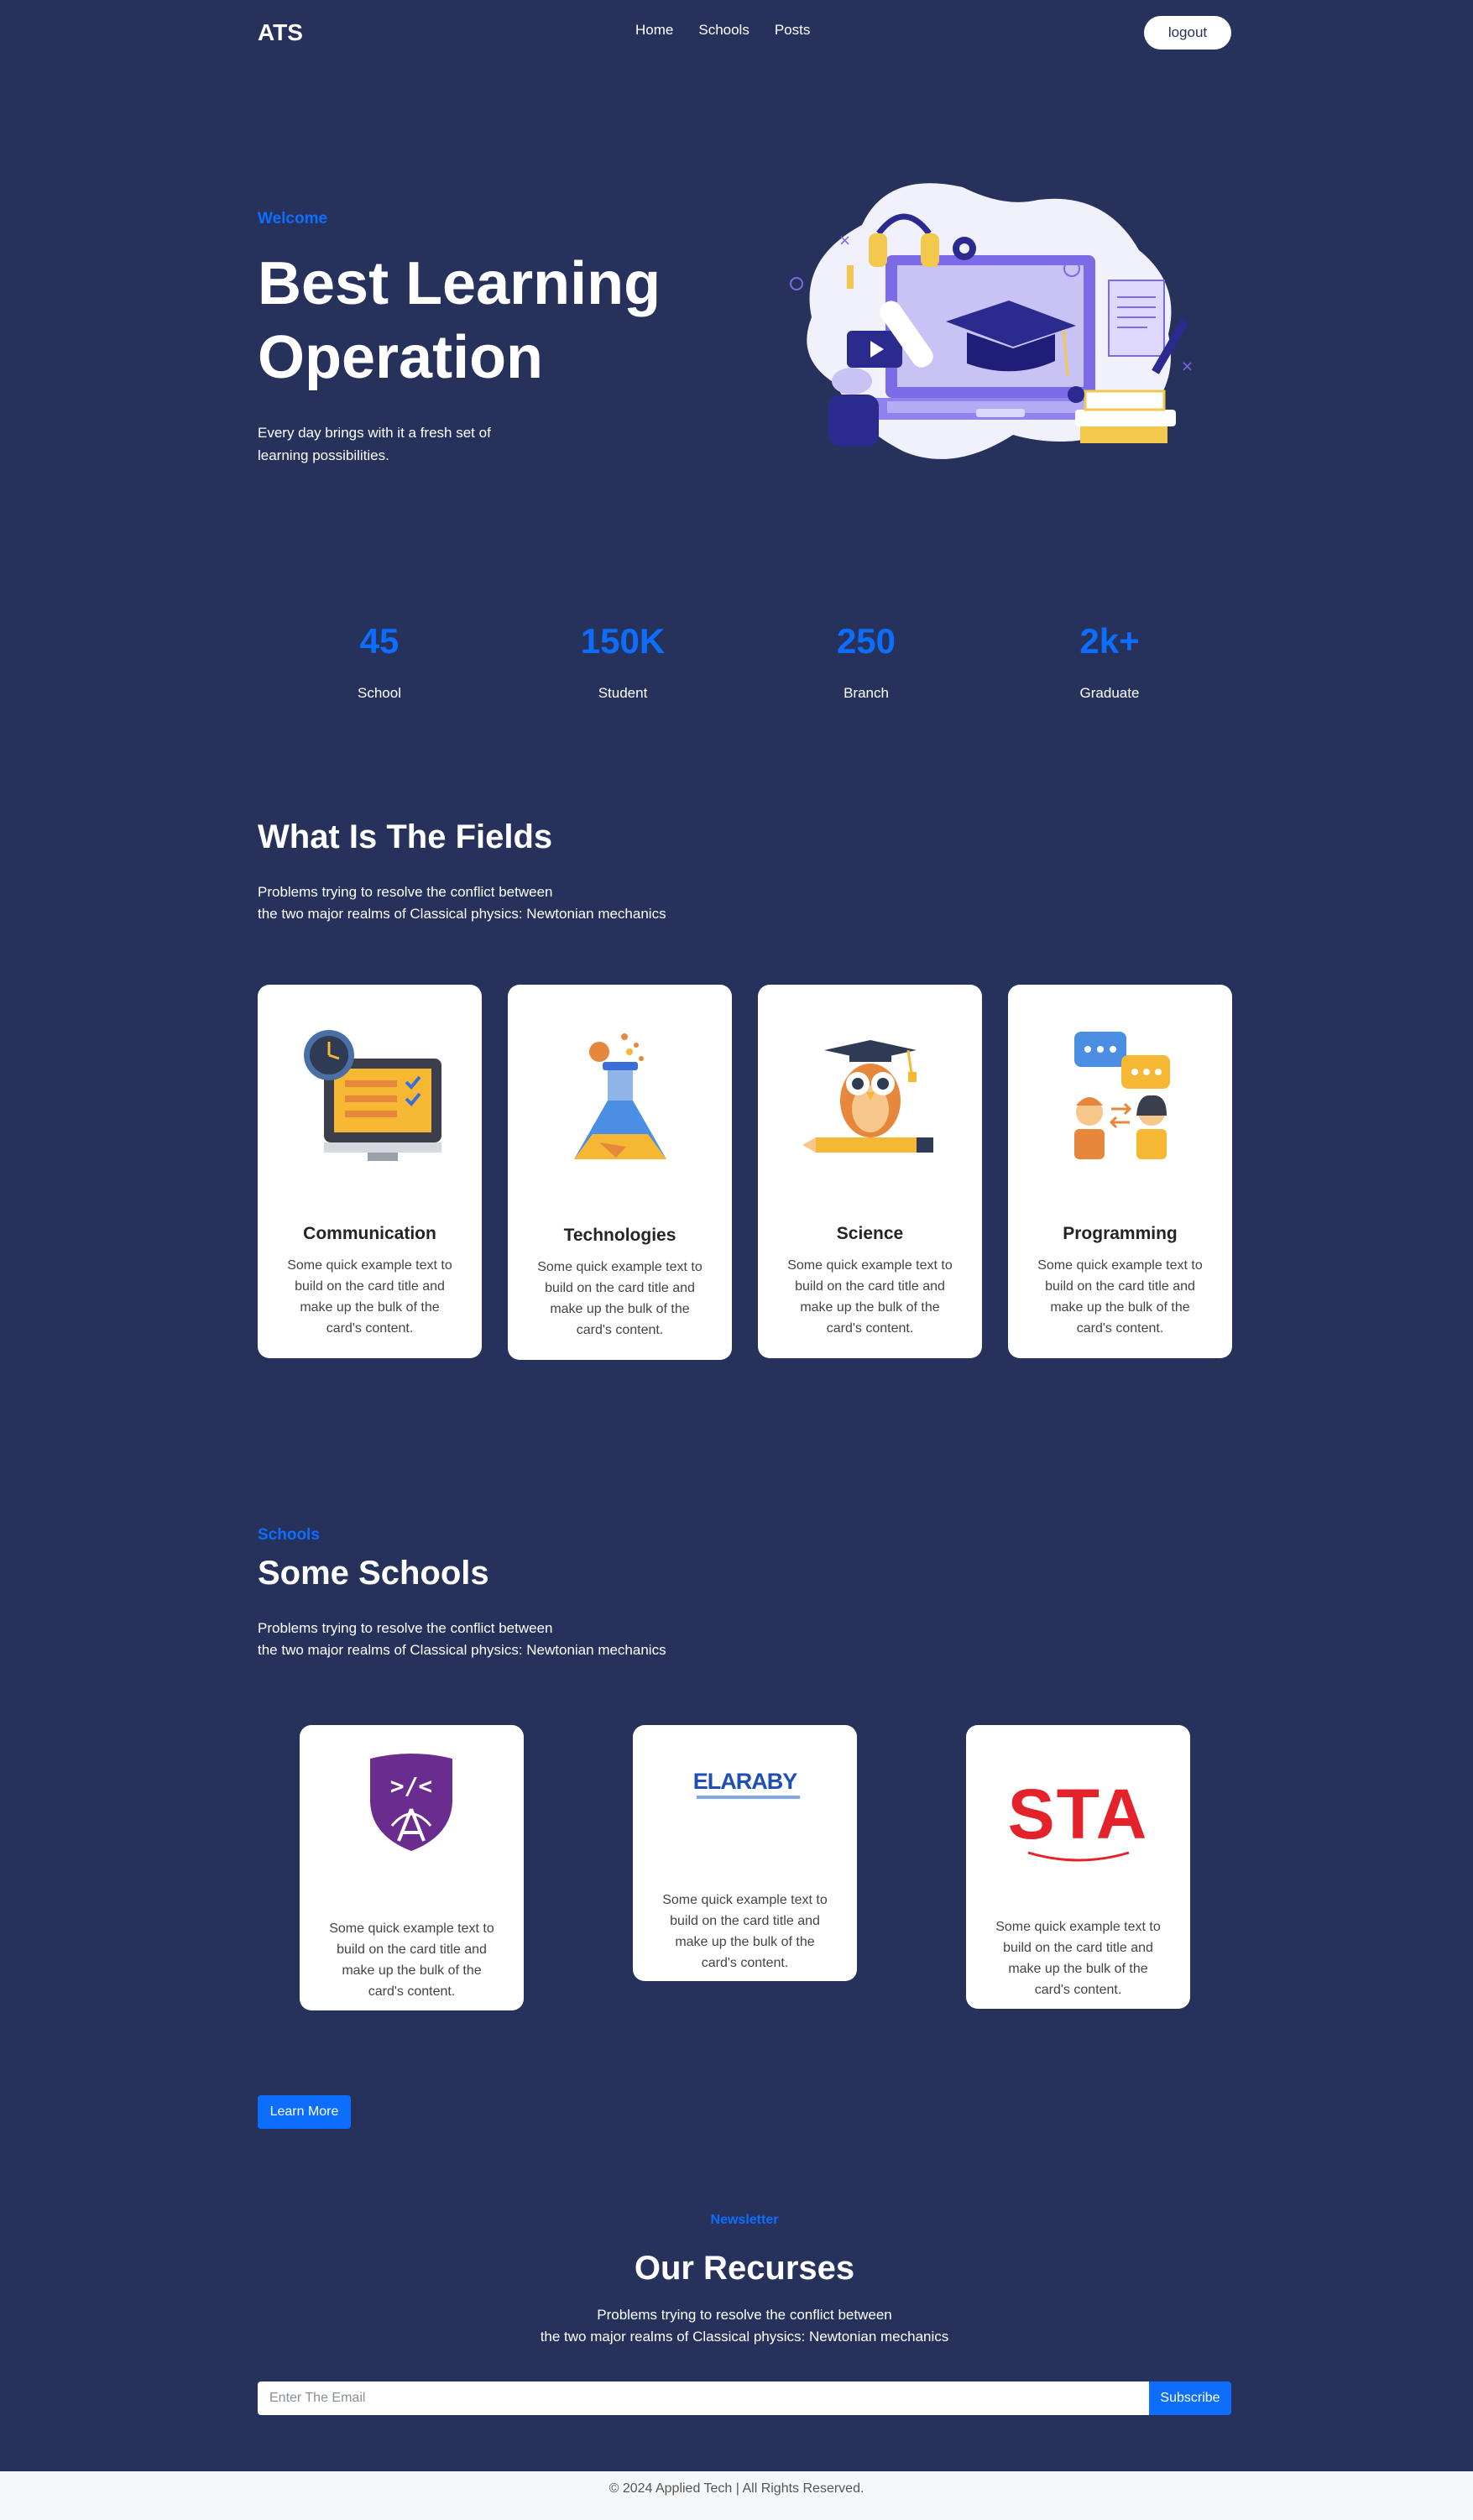 Image resolution: width=1473 pixels, height=2520 pixels. I want to click on stat-value: 150K, so click(623, 641).